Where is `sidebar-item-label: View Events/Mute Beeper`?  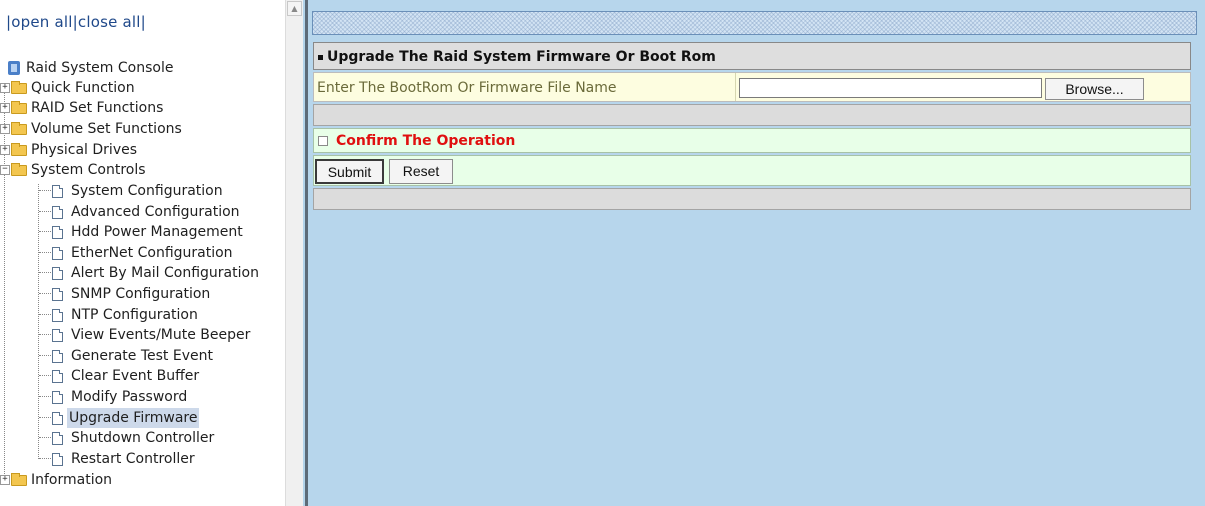 sidebar-item-label: View Events/Mute Beeper is located at coordinates (161, 335).